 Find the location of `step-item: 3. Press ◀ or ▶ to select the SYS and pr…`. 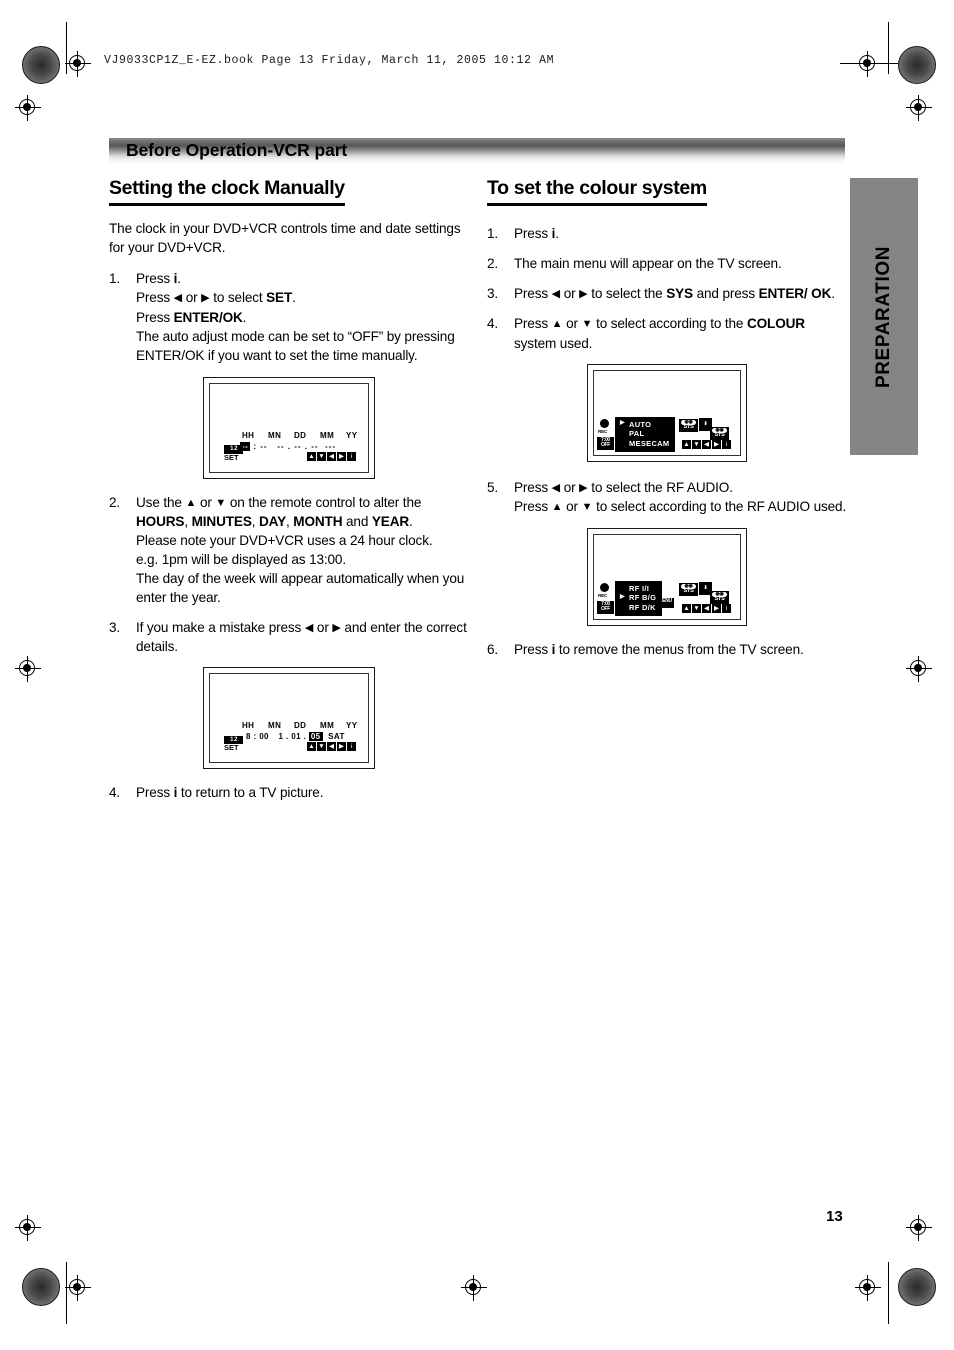

step-item: 3. Press ◀ or ▶ to select the SYS and pr… is located at coordinates (668, 293).